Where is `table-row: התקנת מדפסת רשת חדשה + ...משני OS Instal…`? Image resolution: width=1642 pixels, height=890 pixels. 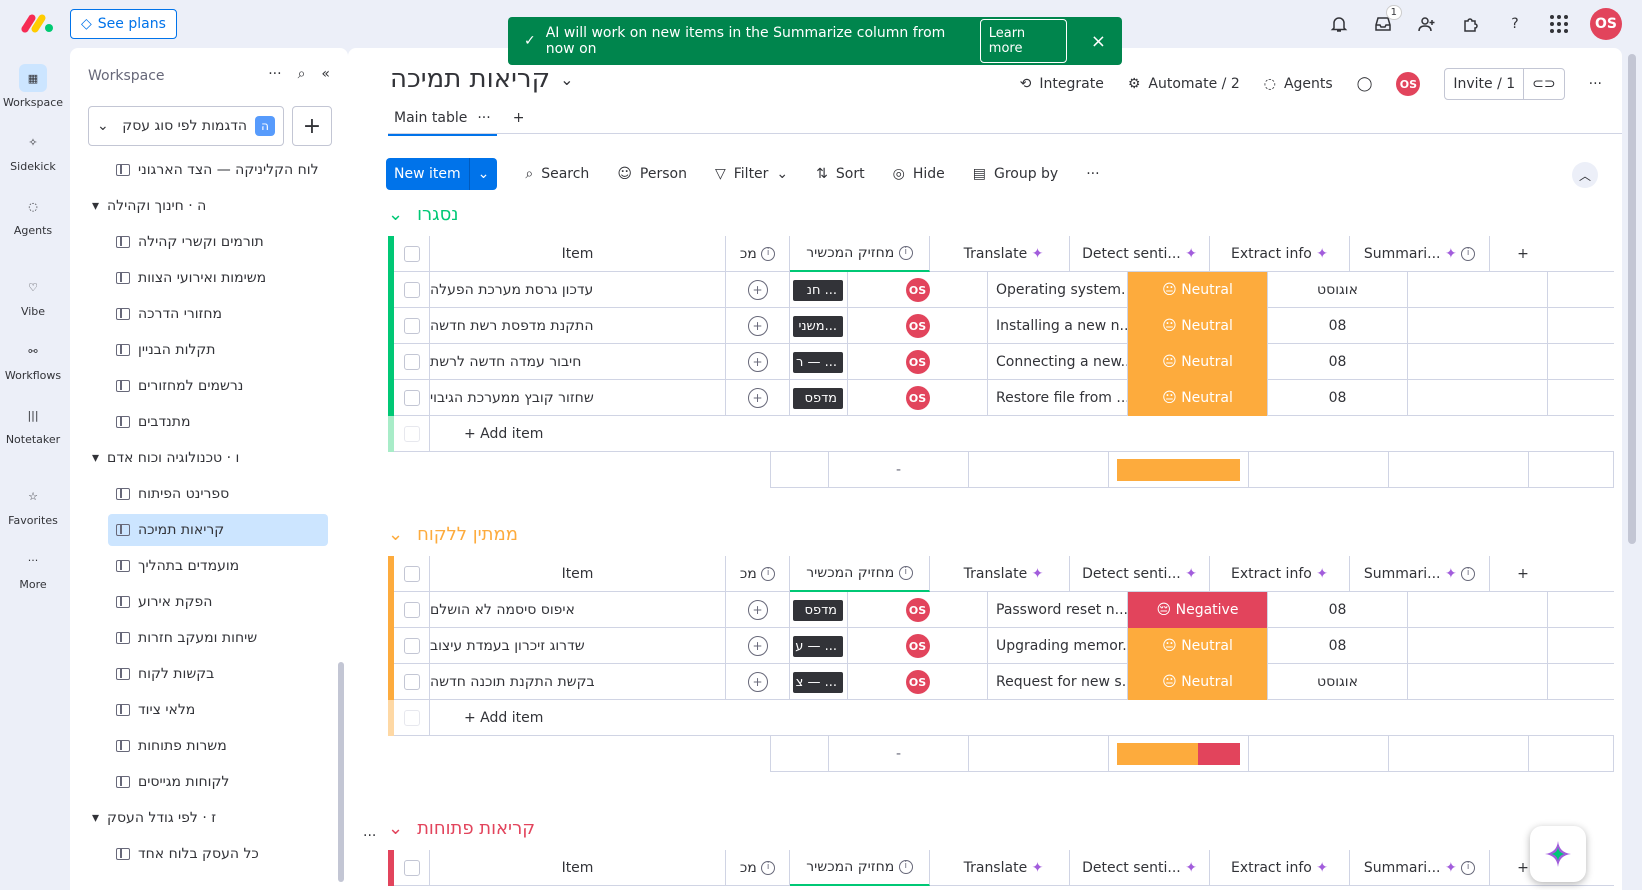 table-row: התקנת מדפסת רשת חדשה + ...משני OS Instal… is located at coordinates (1001, 326).